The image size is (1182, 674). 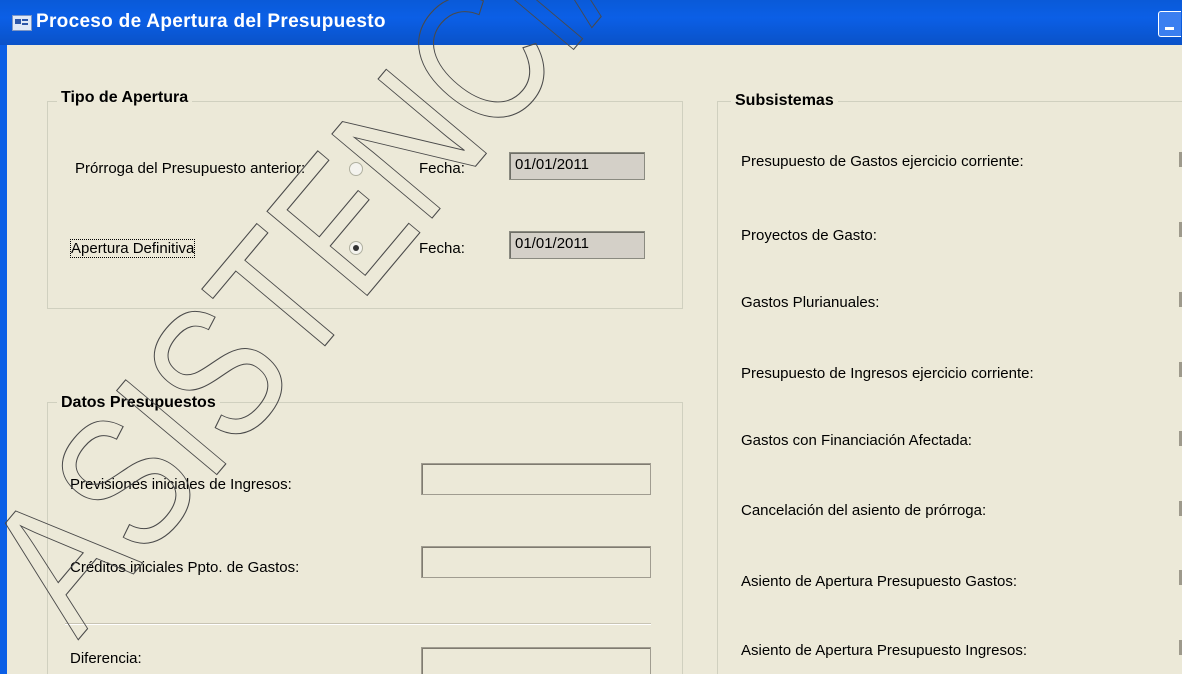 What do you see at coordinates (856, 440) in the screenshot?
I see `subsistema-item: Gastos con Financiación Afectada:` at bounding box center [856, 440].